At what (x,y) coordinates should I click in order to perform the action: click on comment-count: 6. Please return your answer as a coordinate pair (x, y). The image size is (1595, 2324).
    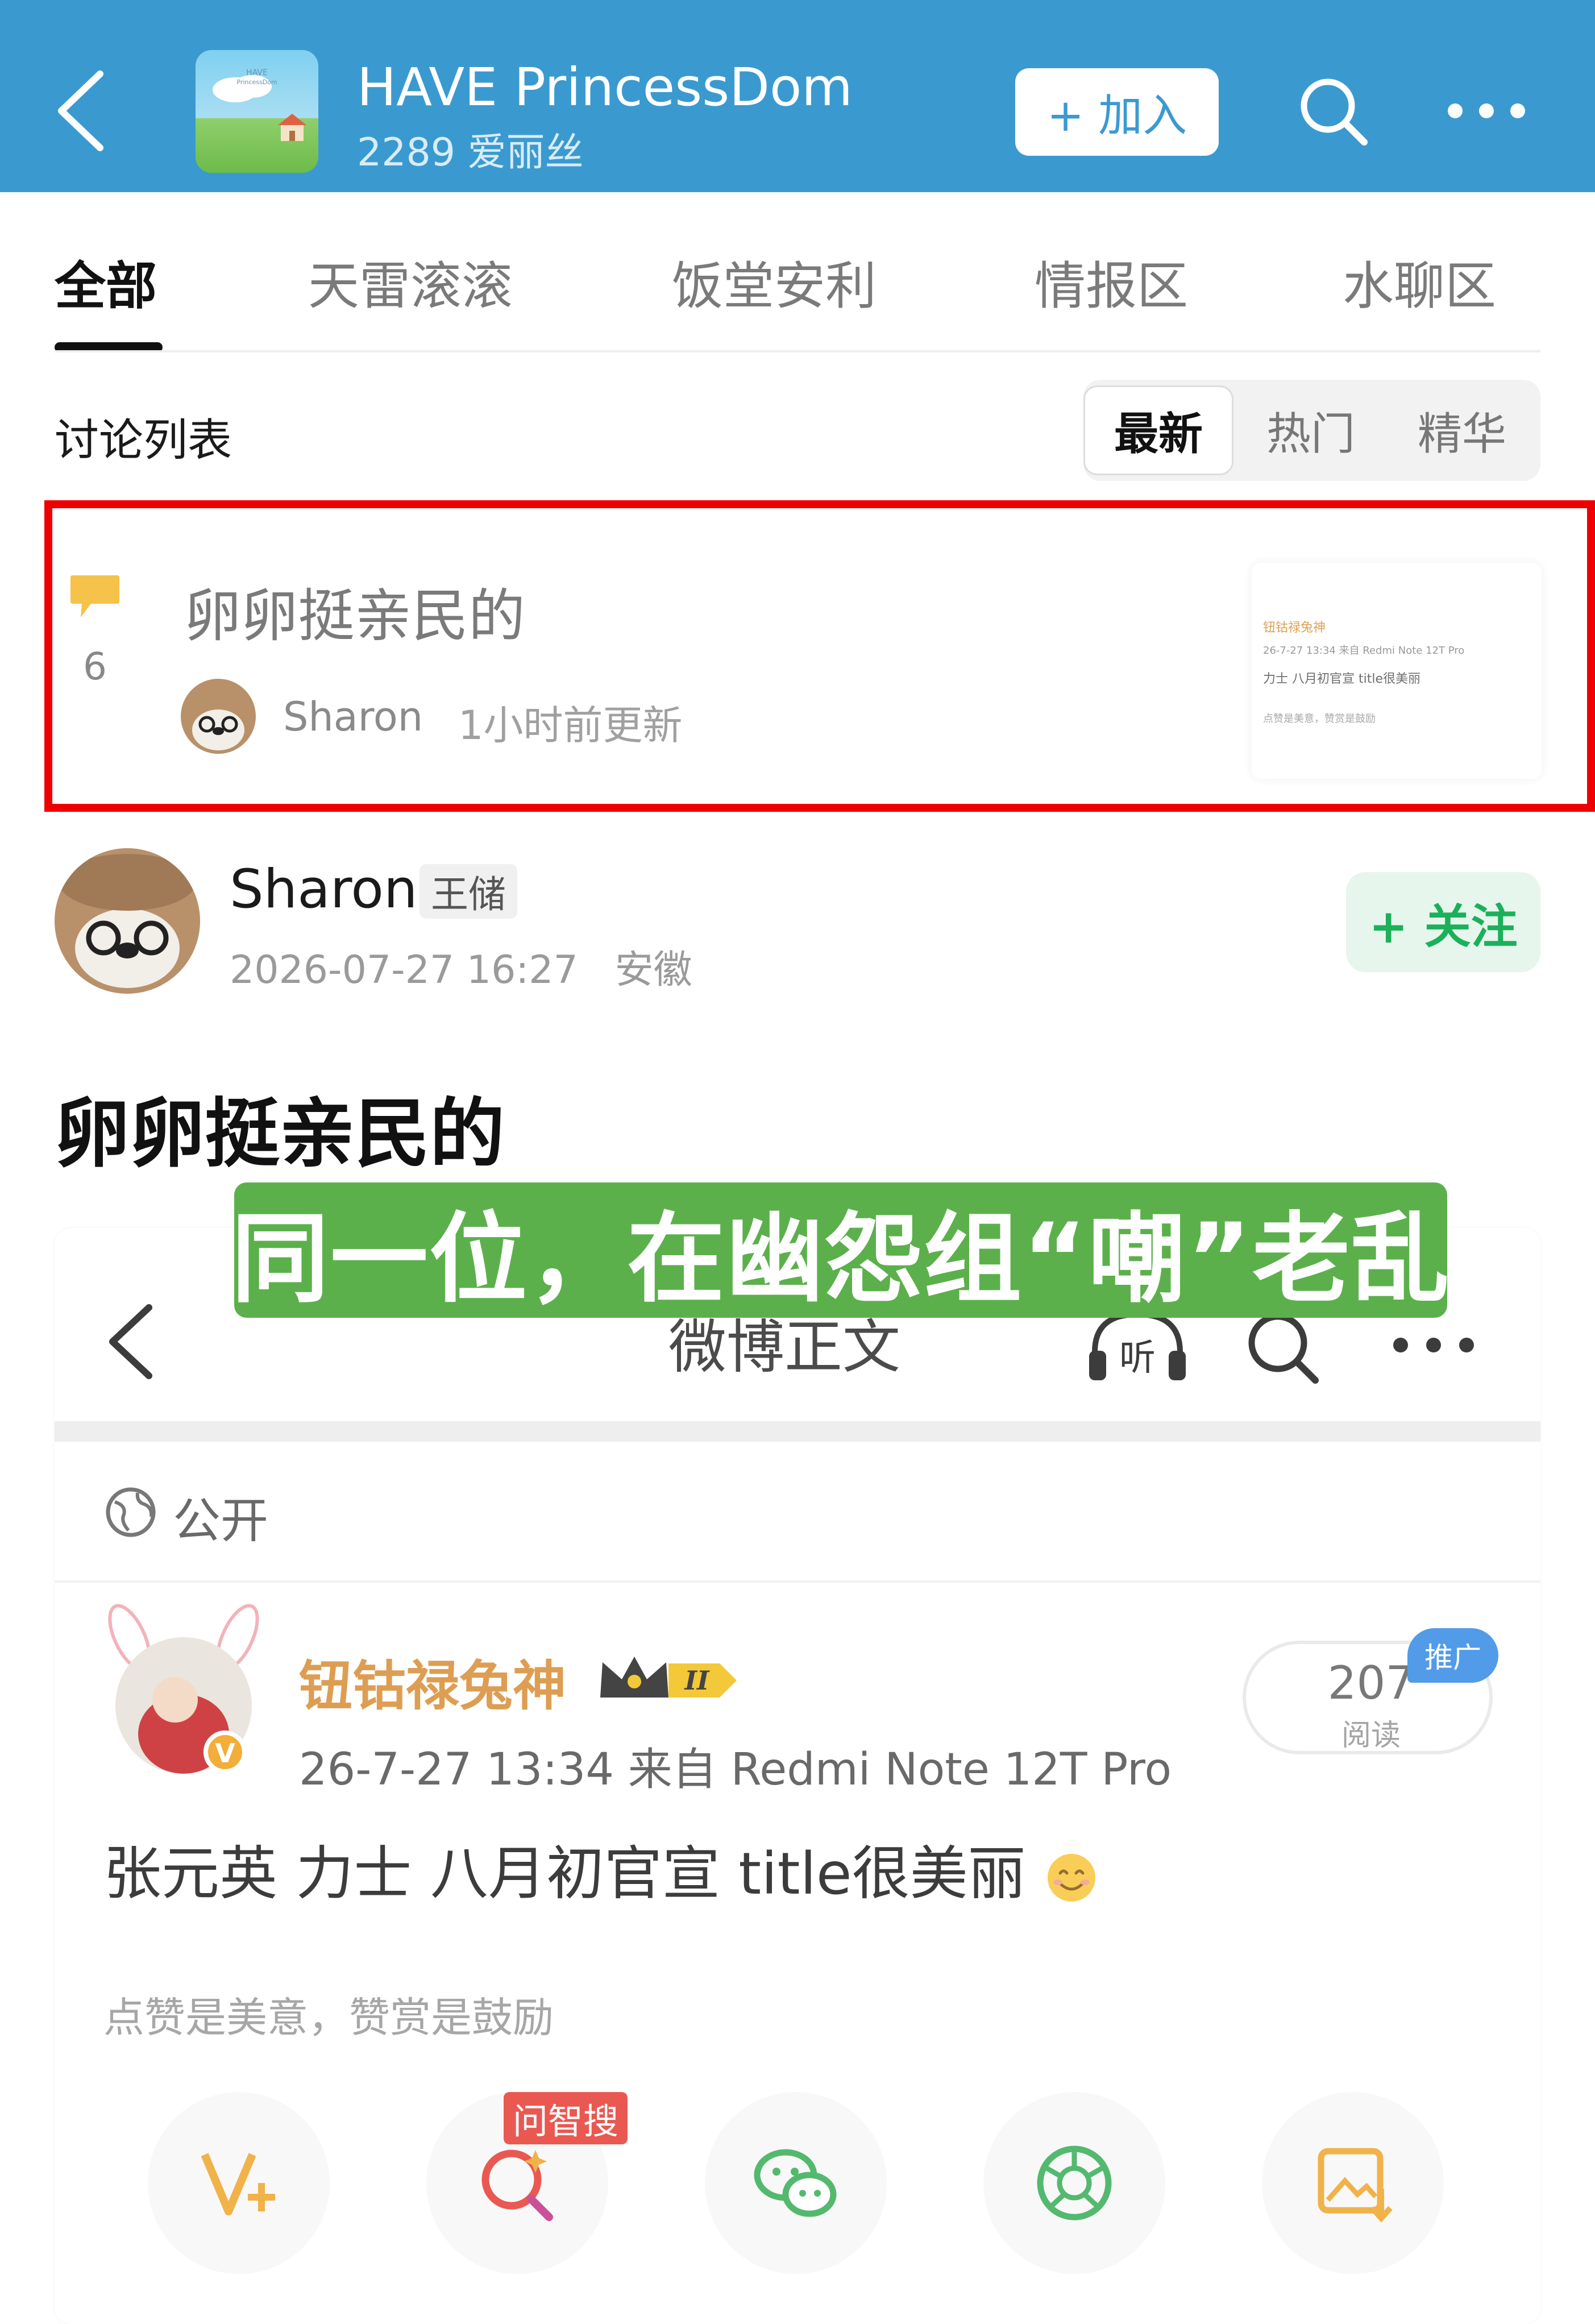
    Looking at the image, I should click on (95, 666).